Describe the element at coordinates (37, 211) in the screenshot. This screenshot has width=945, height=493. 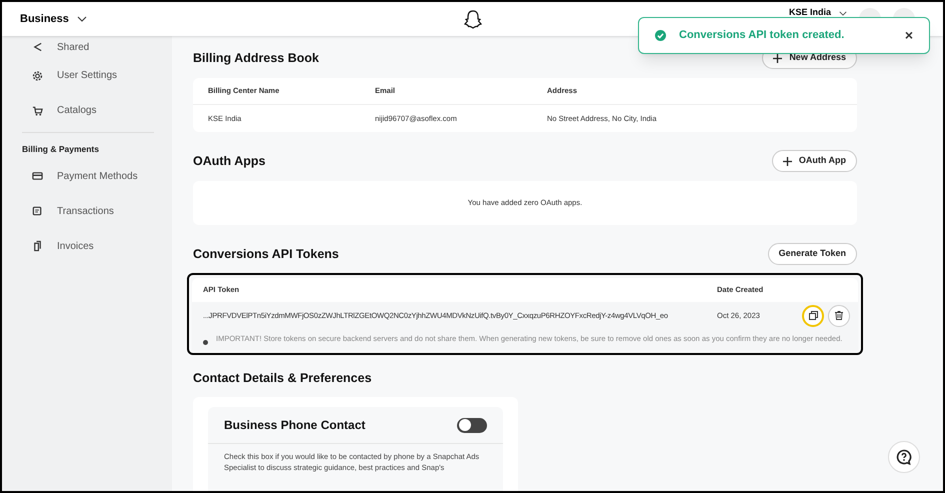
I see `receipt-icon` at that location.